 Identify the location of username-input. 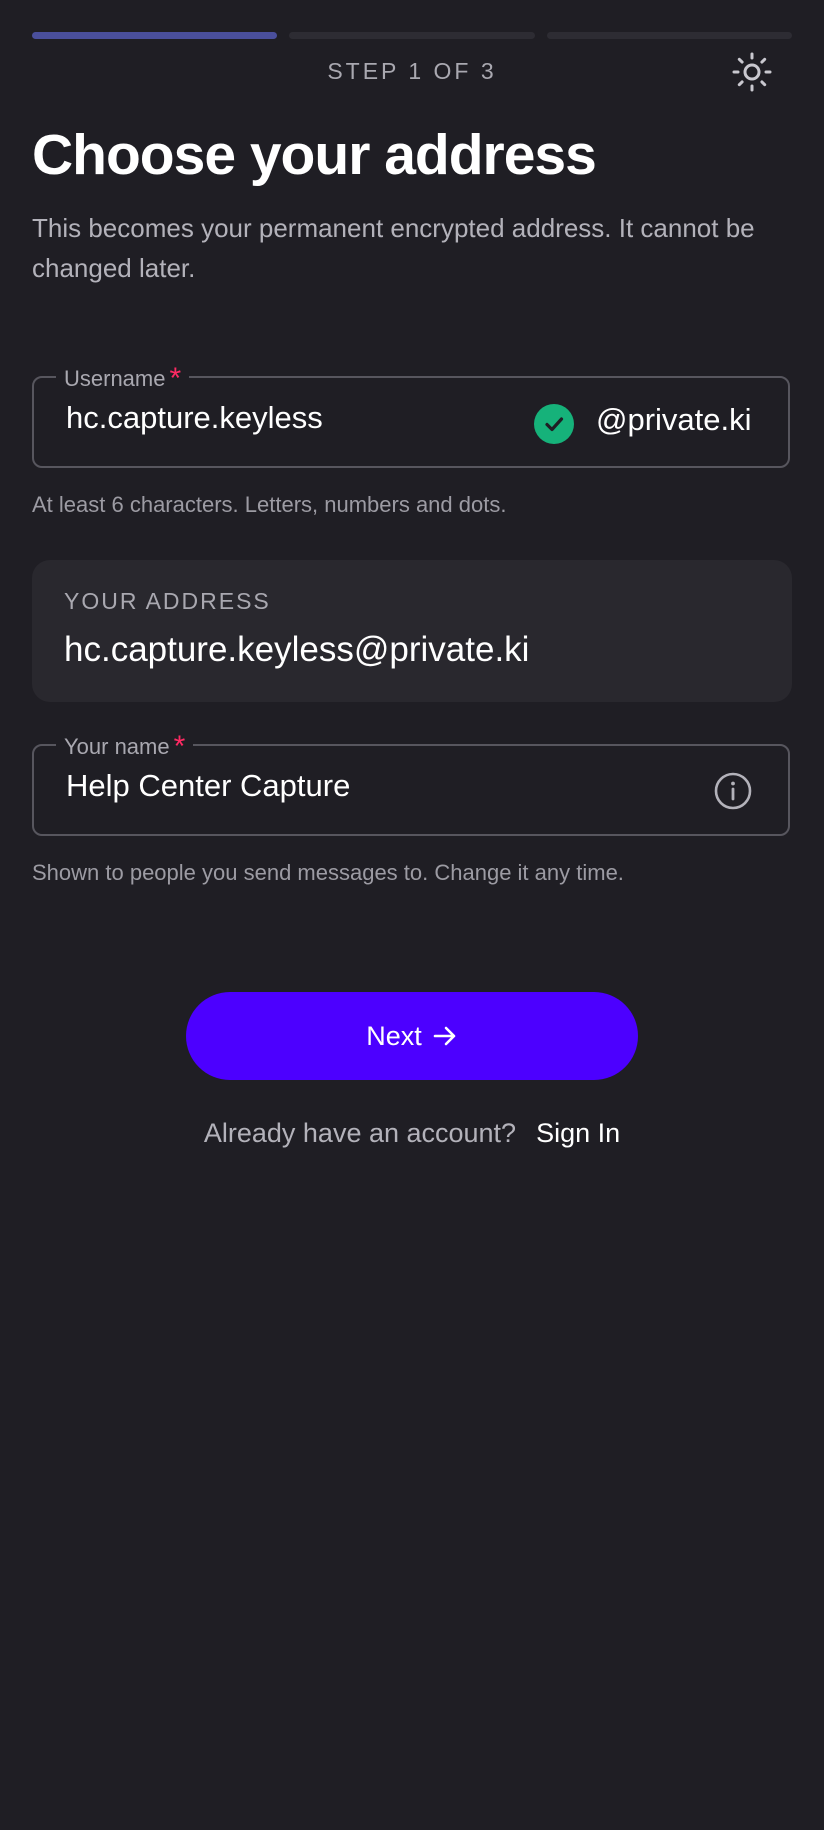
(286, 418).